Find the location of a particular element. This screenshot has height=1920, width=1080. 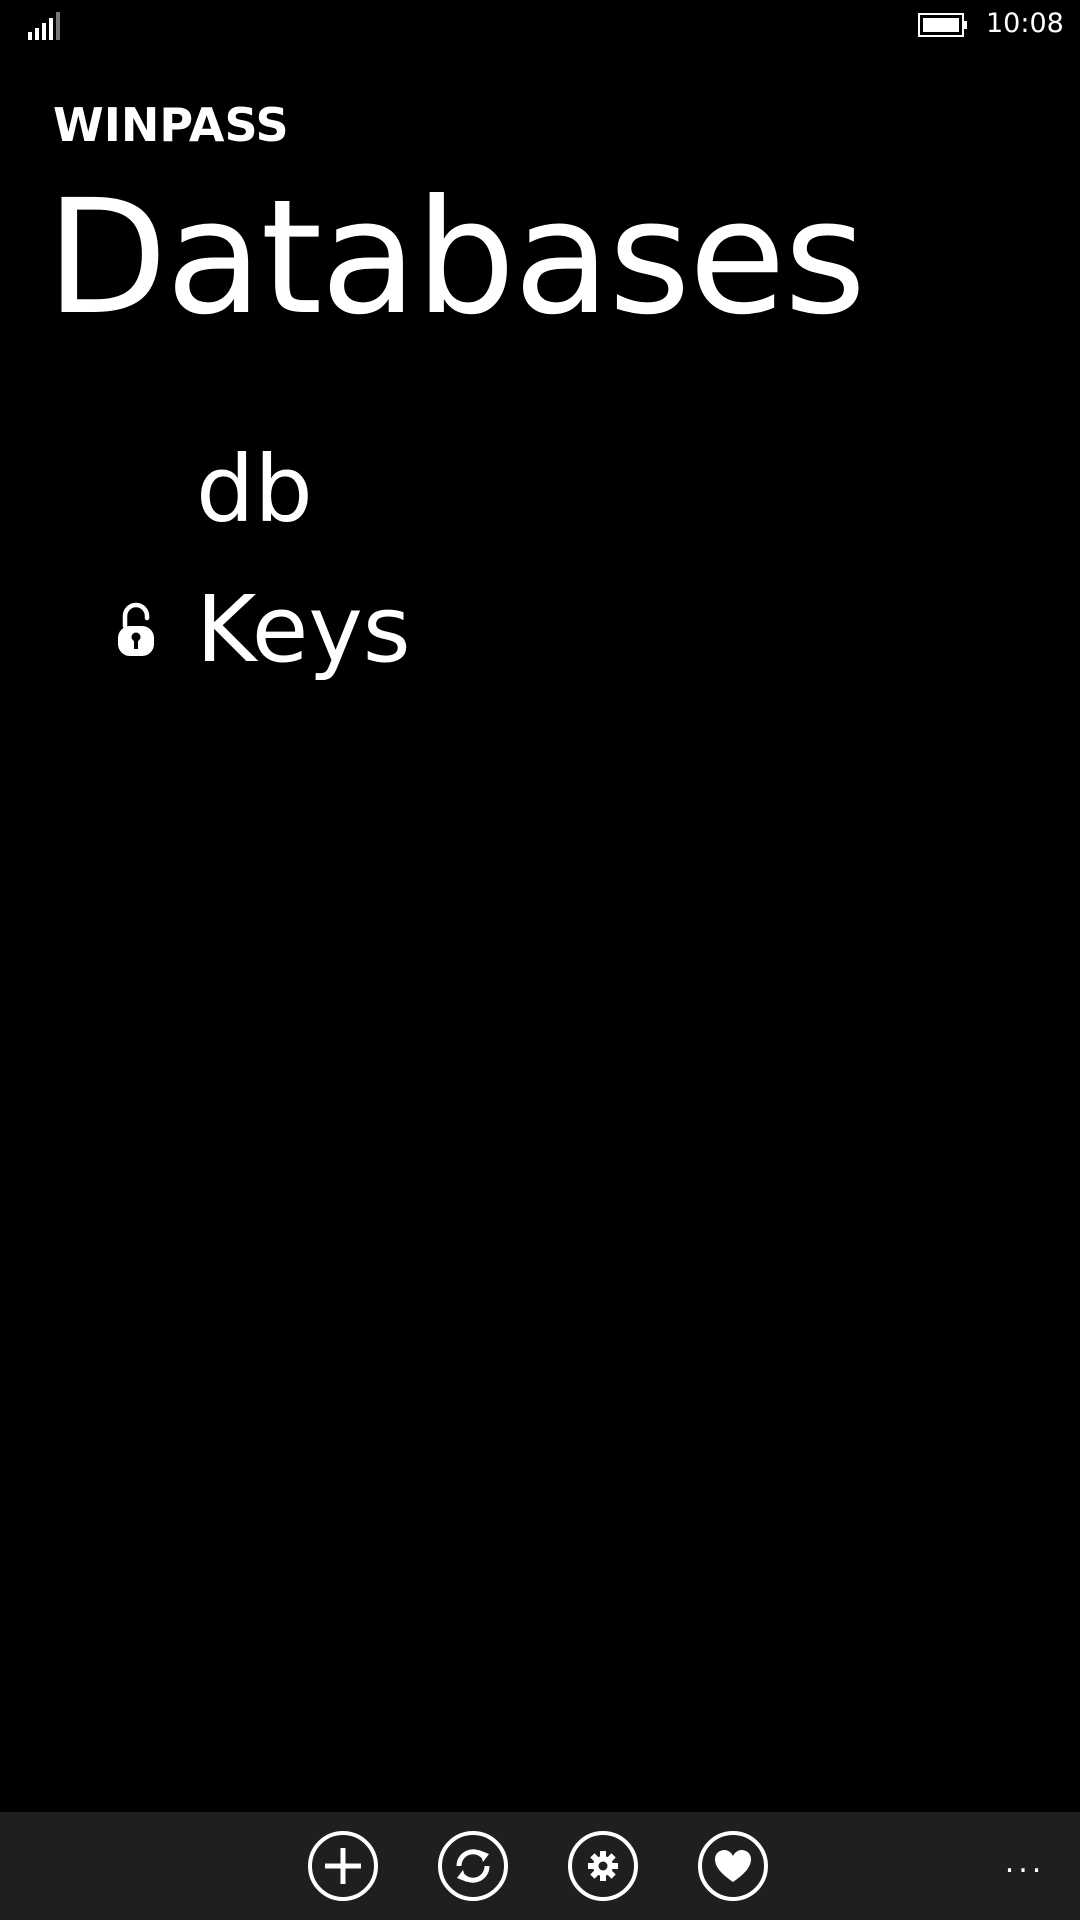

sync-icon is located at coordinates (473, 1866).